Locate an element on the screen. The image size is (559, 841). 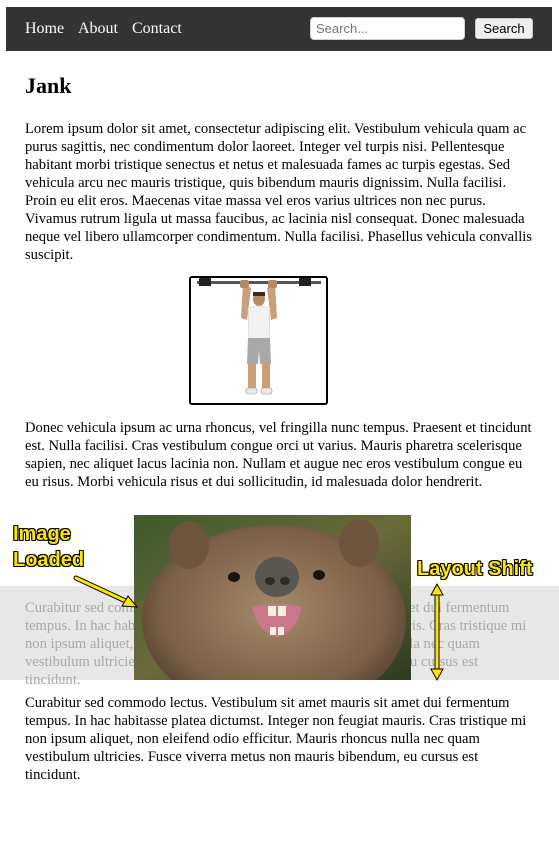
wombat-image is located at coordinates (272, 597).